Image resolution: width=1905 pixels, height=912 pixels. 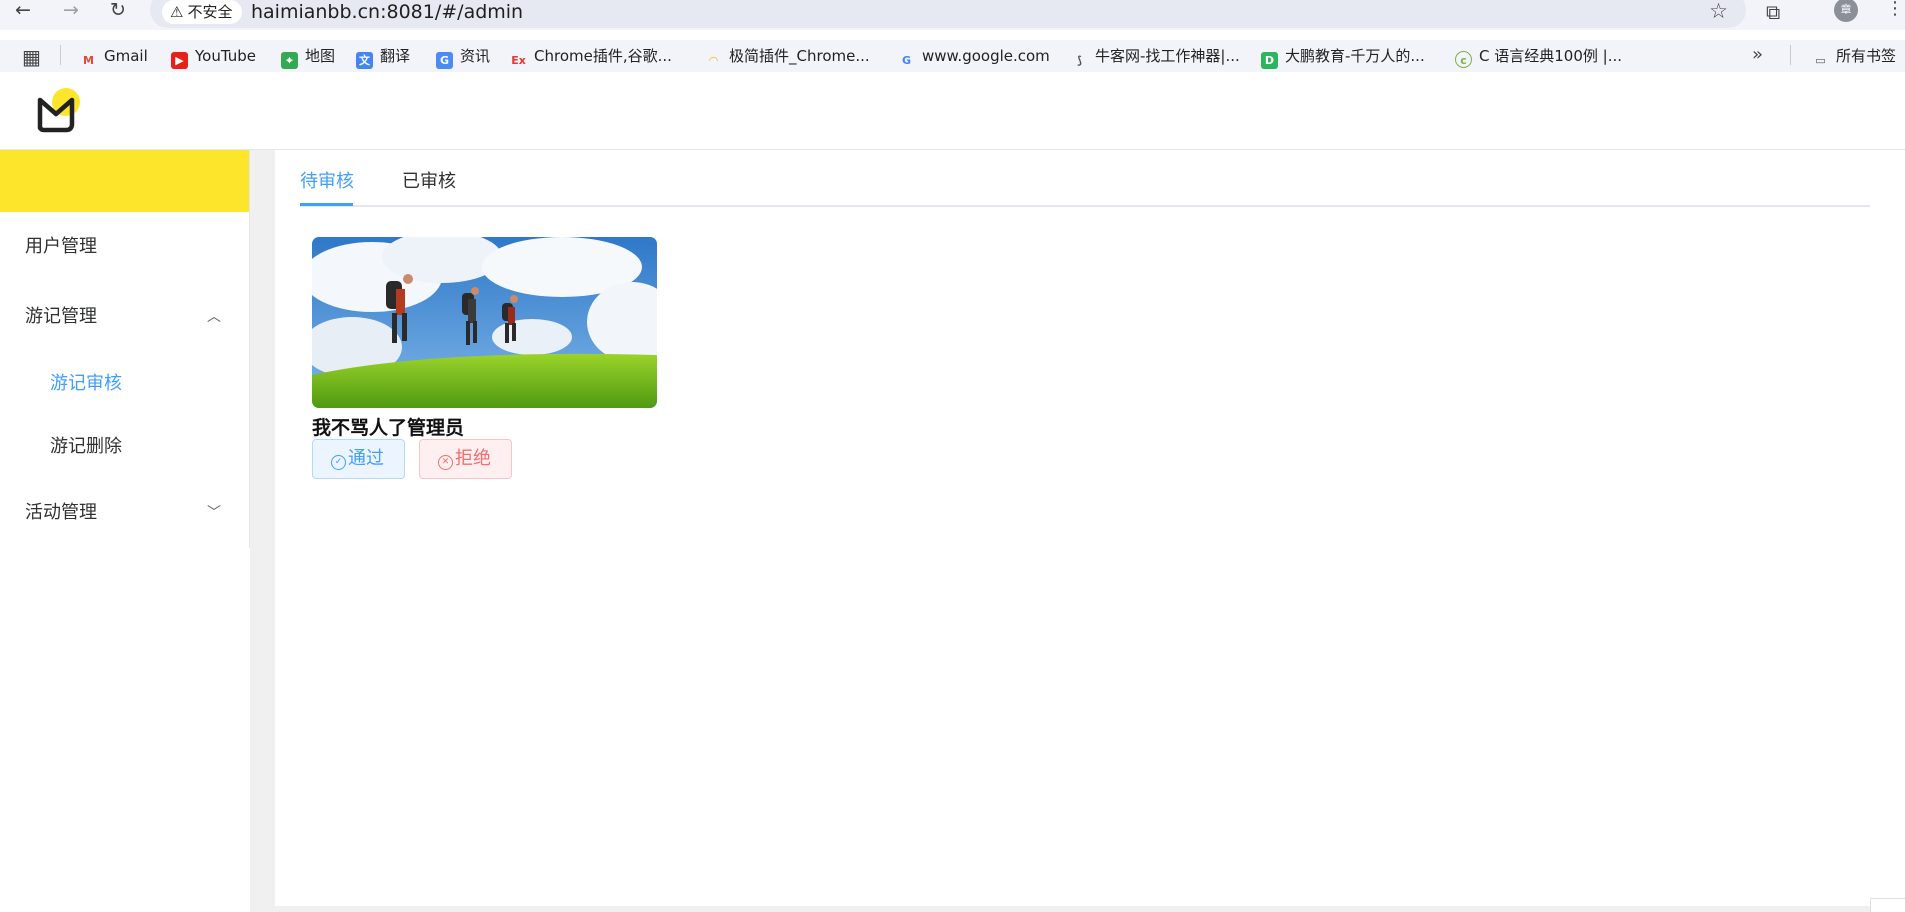 What do you see at coordinates (1463, 59) in the screenshot?
I see `runoob-icon: c` at bounding box center [1463, 59].